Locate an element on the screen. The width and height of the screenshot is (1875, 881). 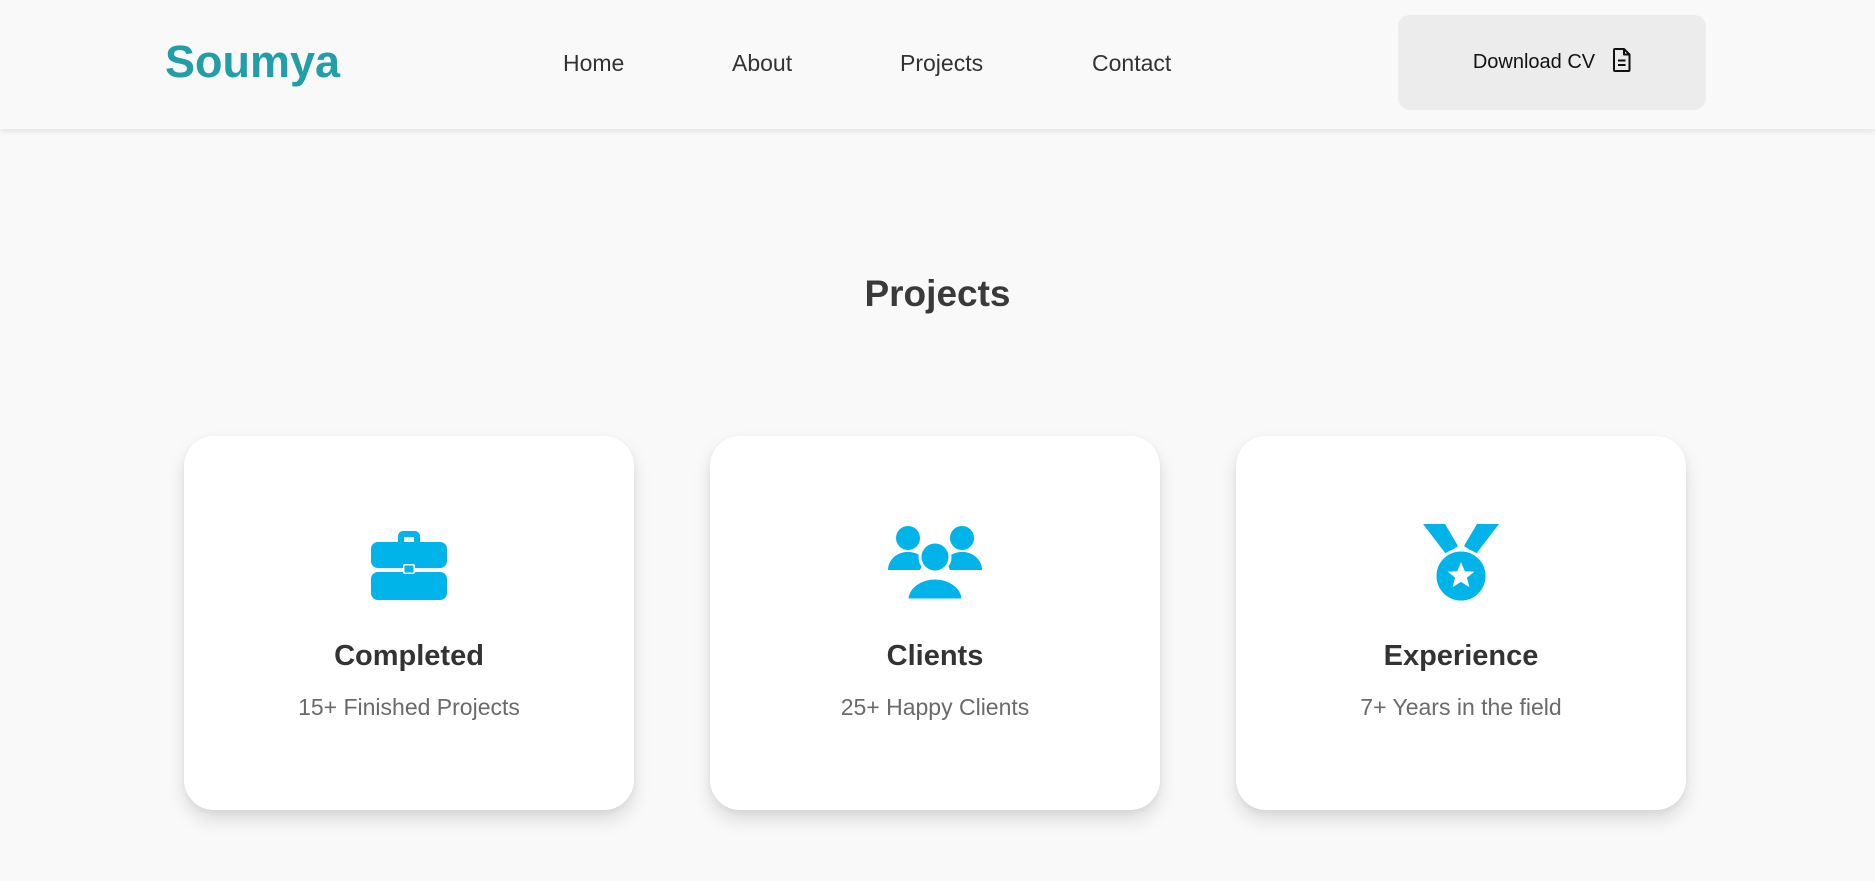
download-cv-button: Download CV is located at coordinates (1552, 62).